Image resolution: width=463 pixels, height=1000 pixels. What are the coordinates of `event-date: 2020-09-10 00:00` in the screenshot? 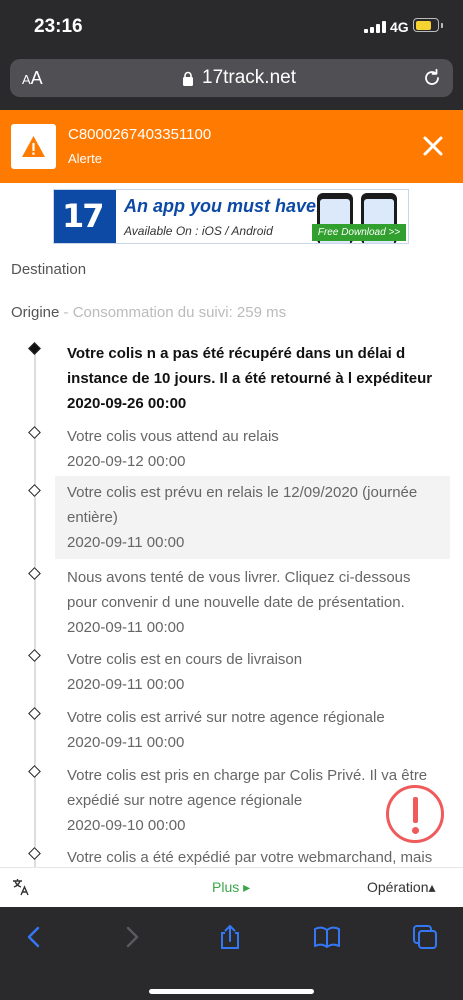 It's located at (126, 825).